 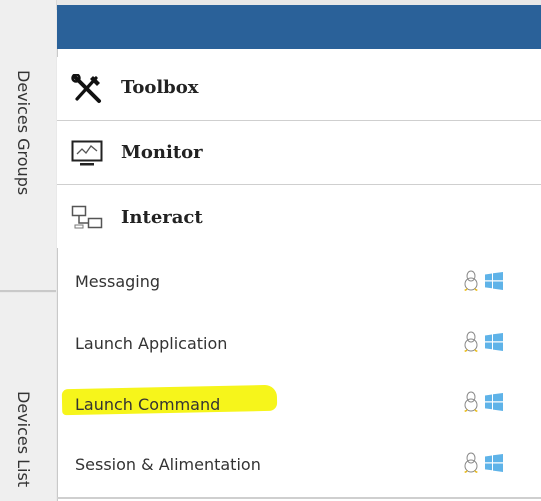 I want to click on interact-item-session-alimentation: Session & Alimentation, so click(x=299, y=464).